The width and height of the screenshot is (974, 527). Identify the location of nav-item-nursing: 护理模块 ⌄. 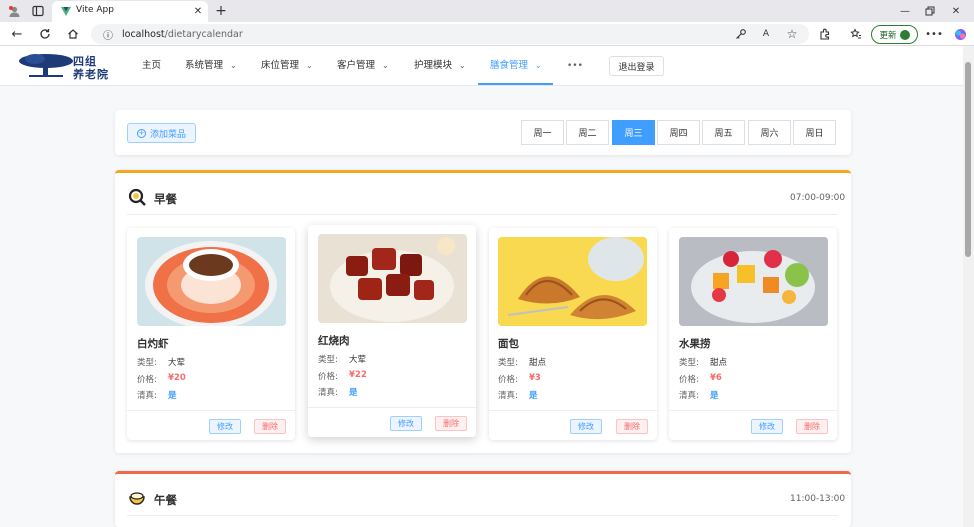
(440, 66).